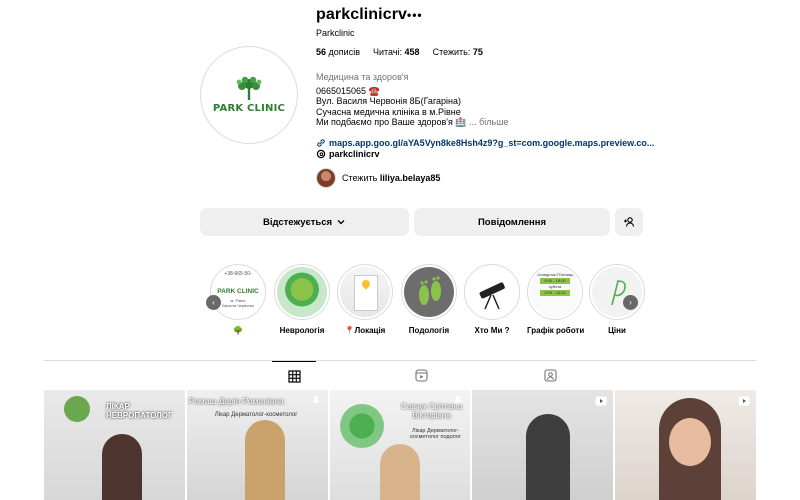 The image size is (800, 500). I want to click on highlights-next-arrow: ›, so click(630, 302).